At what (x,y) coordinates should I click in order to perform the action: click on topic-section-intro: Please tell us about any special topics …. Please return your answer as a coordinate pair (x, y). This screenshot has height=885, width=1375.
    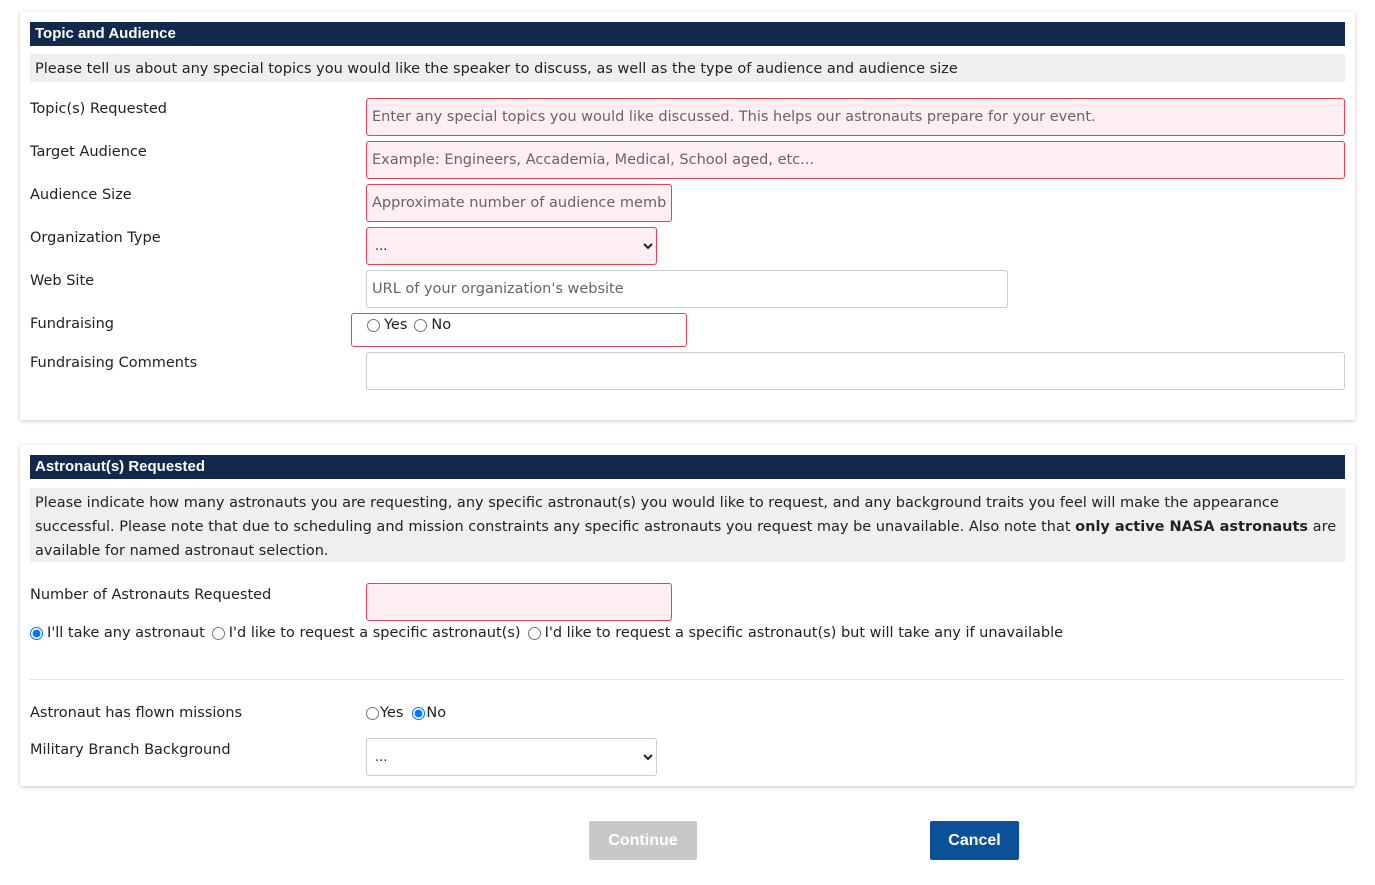
    Looking at the image, I should click on (687, 68).